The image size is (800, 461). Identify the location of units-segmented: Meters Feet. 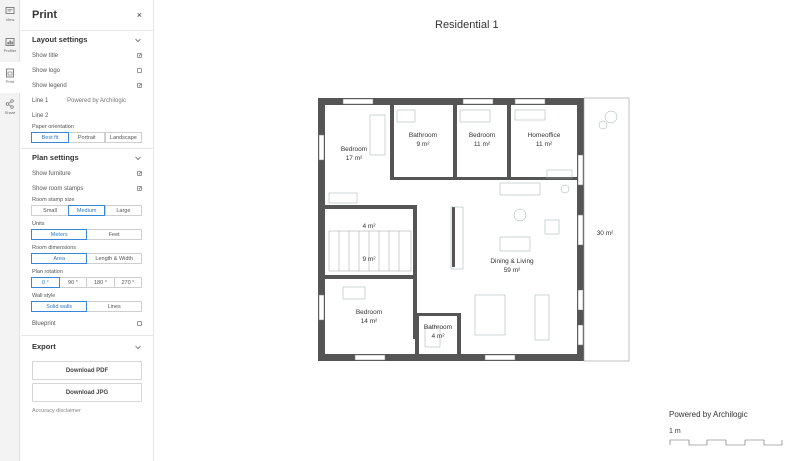
(86, 234).